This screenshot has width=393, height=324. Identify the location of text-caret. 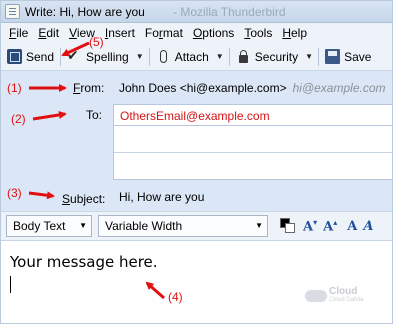
(10, 284).